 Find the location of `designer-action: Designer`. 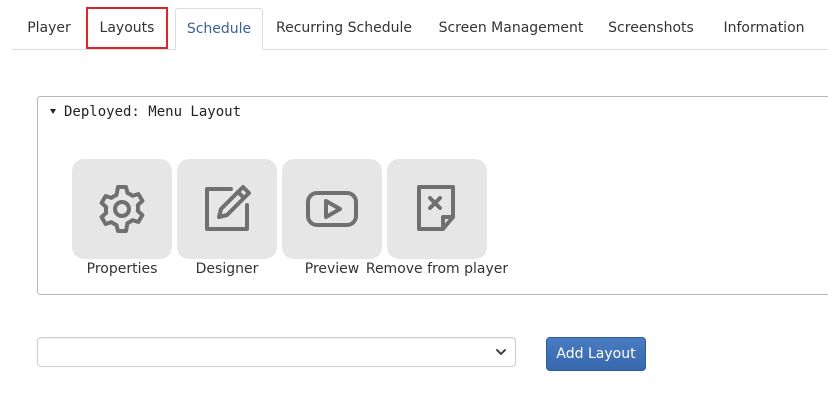

designer-action: Designer is located at coordinates (227, 218).